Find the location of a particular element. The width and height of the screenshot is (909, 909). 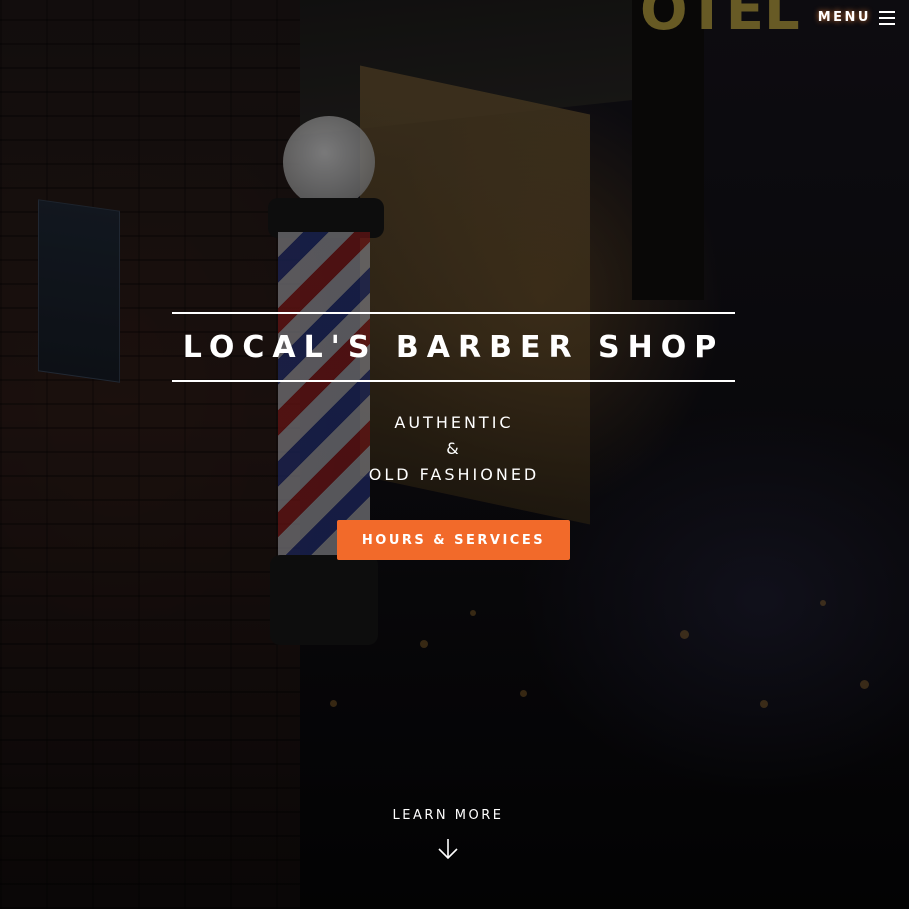

menu-button: MENU is located at coordinates (856, 17).